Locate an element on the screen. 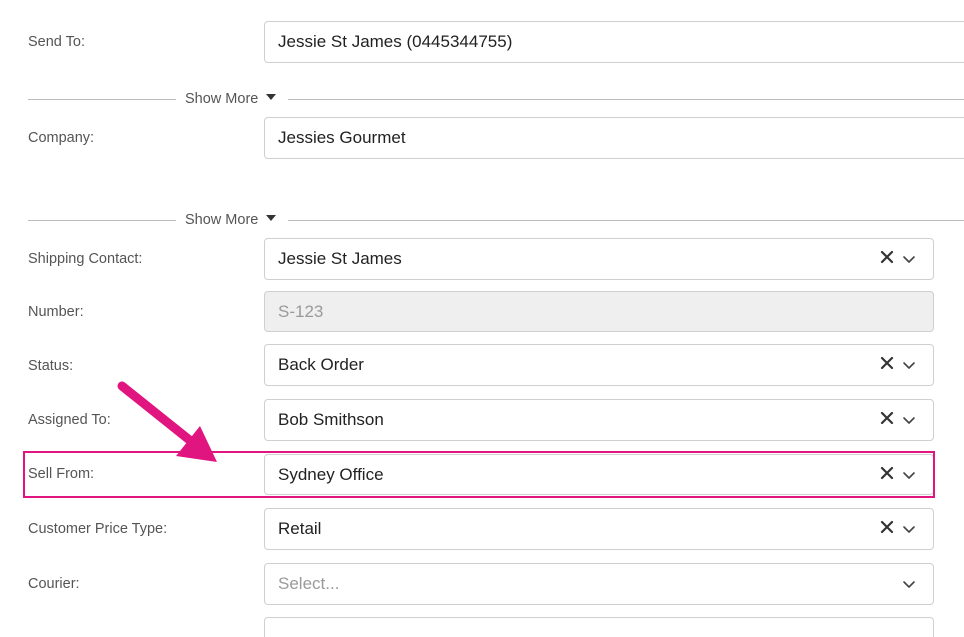 The height and width of the screenshot is (637, 964). show-more-divider-1: Show More is located at coordinates (496, 99).